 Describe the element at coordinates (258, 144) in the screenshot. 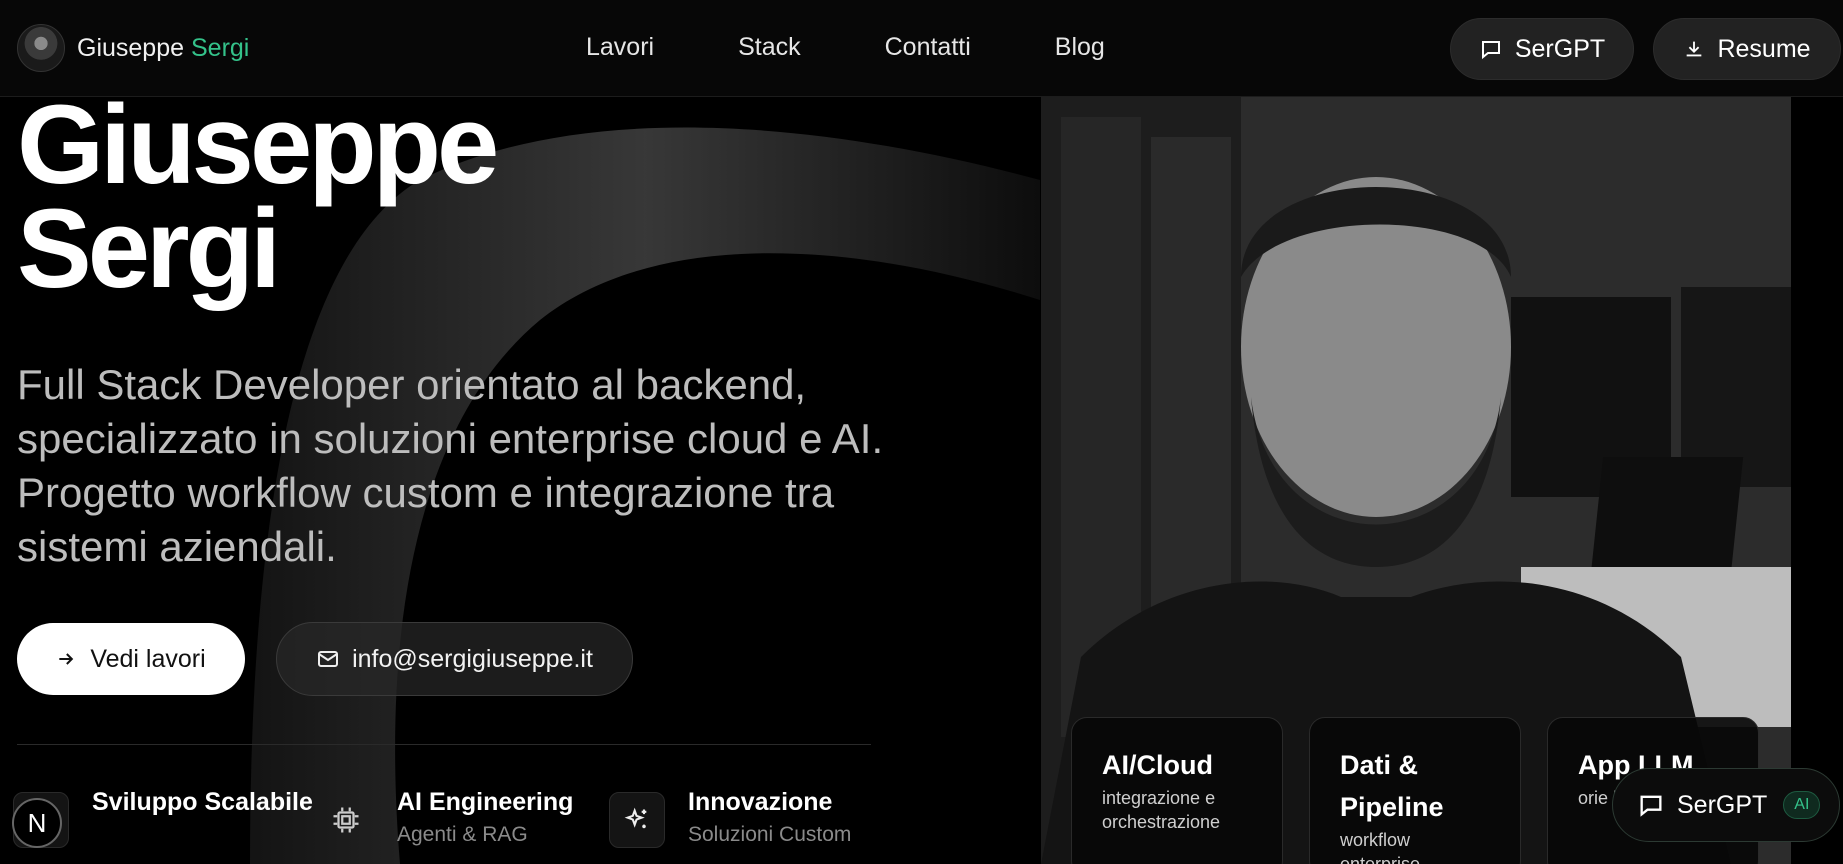

I see `hero-title-line1: Giuseppe` at that location.